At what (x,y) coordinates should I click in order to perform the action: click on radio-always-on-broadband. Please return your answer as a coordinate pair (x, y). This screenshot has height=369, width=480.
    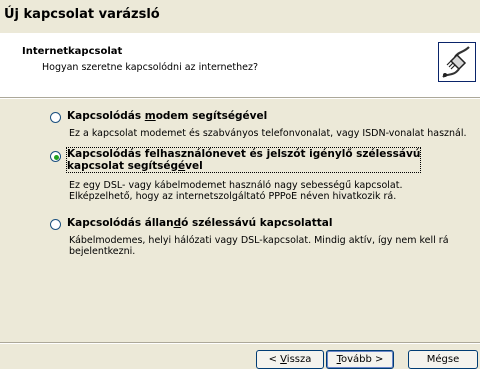
    Looking at the image, I should click on (55, 224).